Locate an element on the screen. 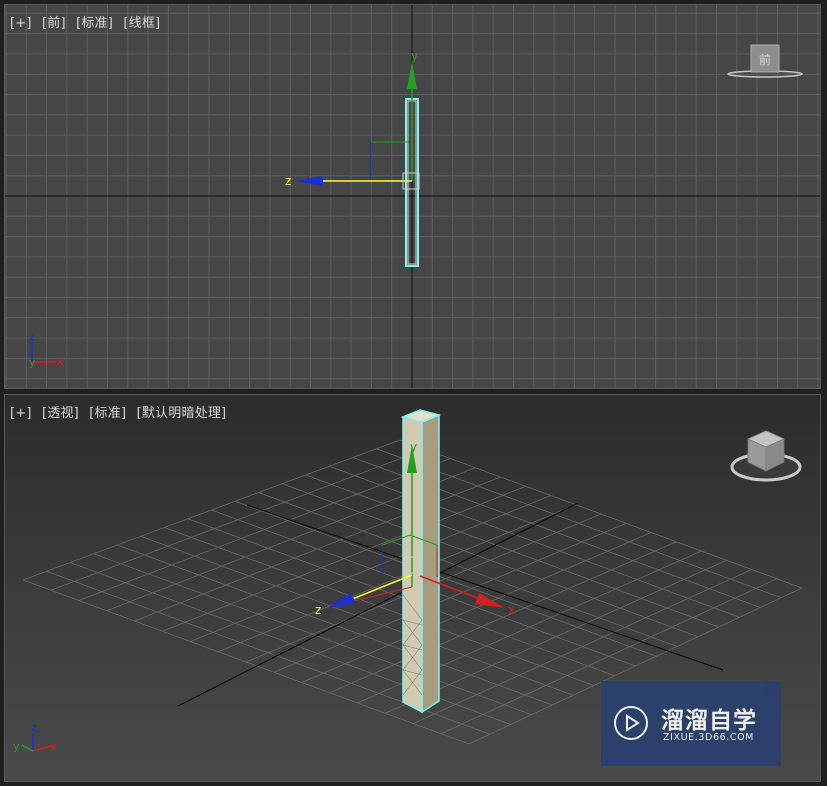 The width and height of the screenshot is (827, 786). play-icon is located at coordinates (631, 723).